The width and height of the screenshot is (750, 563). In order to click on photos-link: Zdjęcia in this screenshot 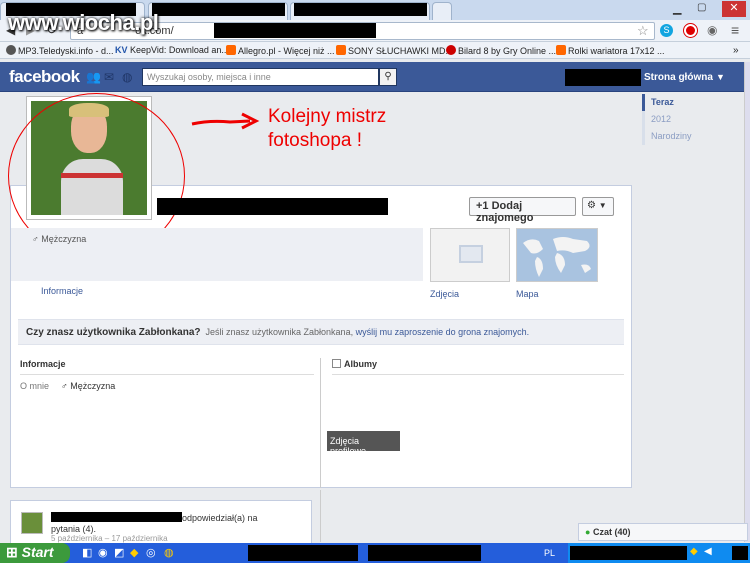, I will do `click(444, 294)`.